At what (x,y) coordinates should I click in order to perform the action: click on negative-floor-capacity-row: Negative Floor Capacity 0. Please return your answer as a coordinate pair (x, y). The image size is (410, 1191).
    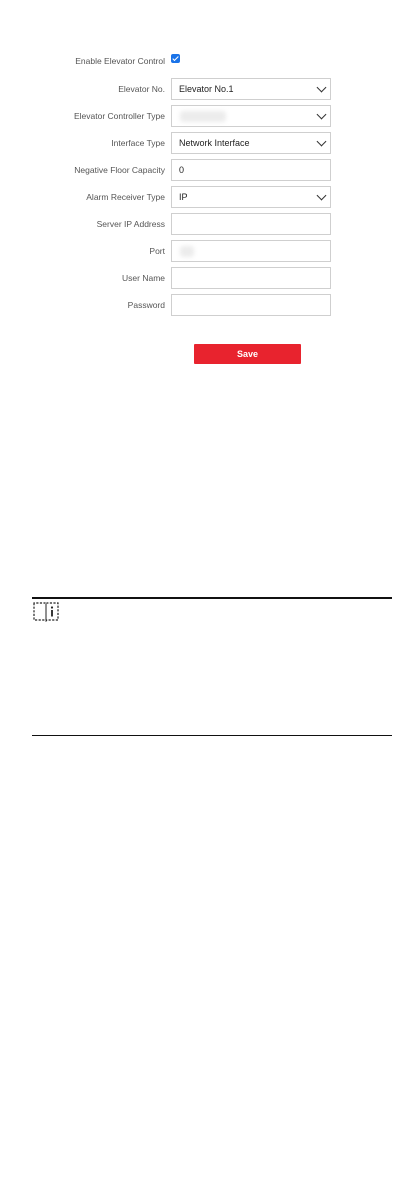
    Looking at the image, I should click on (205, 170).